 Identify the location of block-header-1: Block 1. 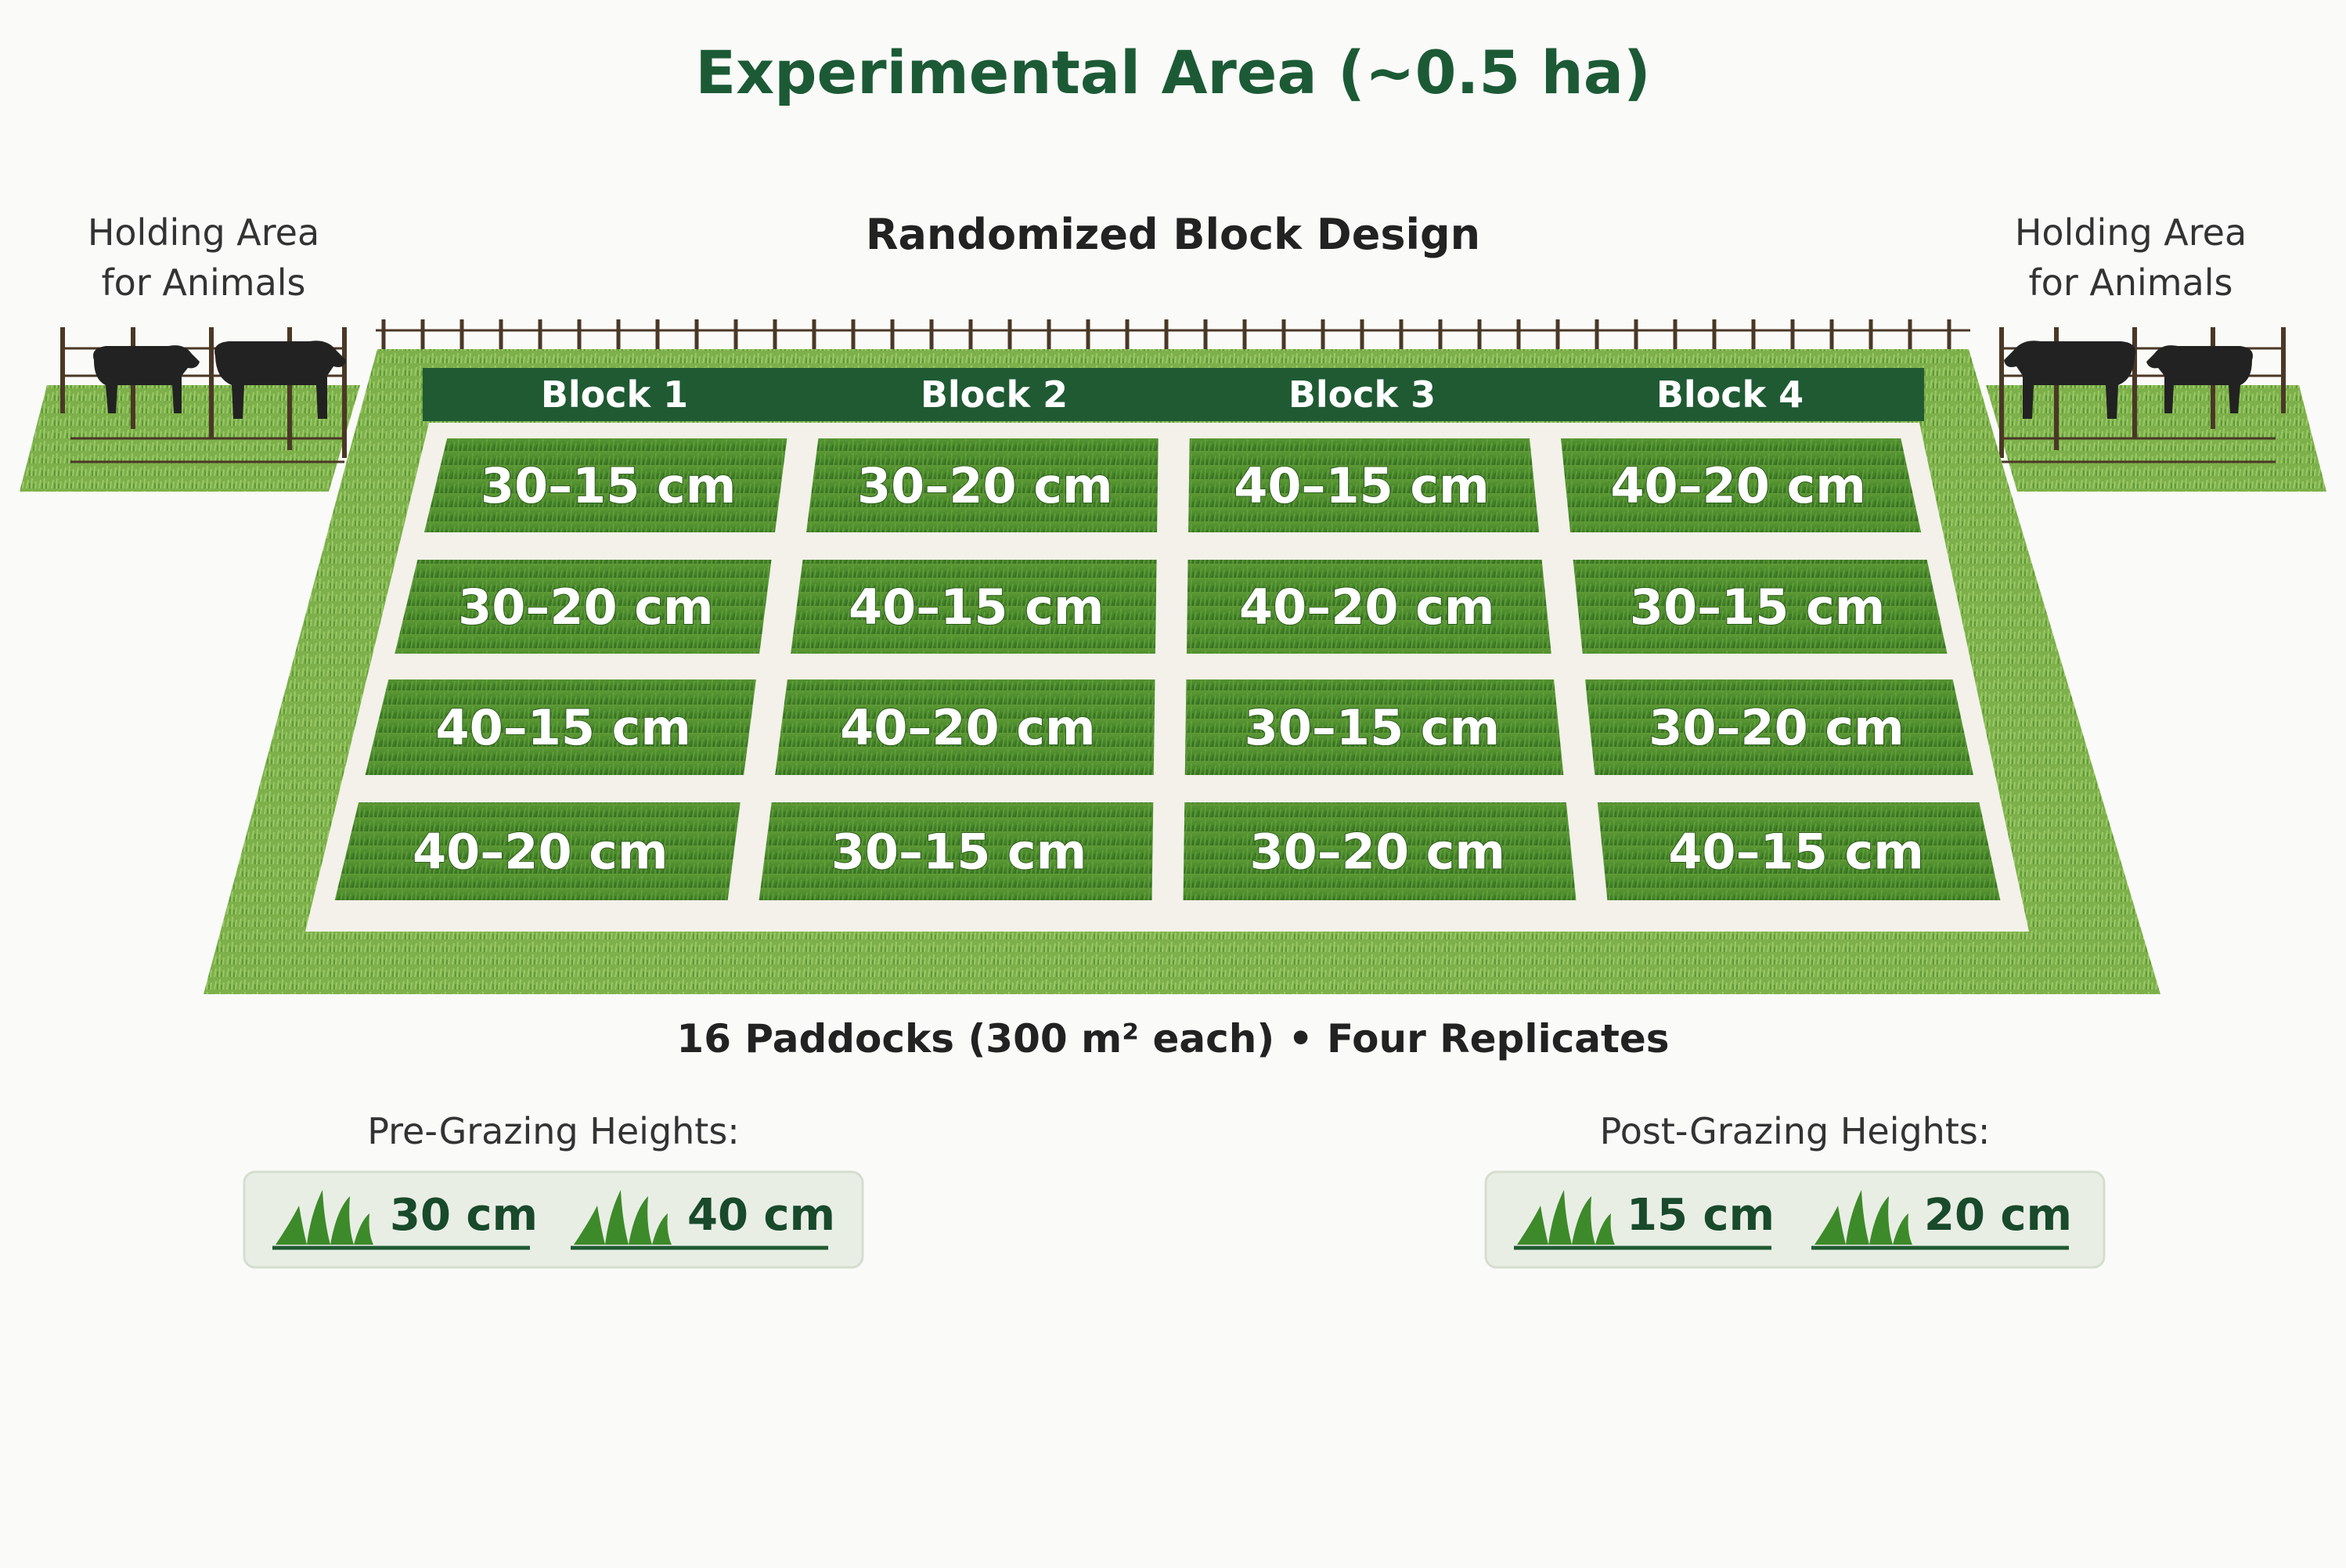
(614, 394).